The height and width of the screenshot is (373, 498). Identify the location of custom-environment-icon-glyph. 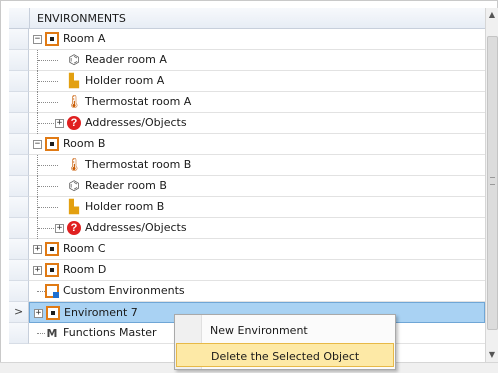
(52, 291).